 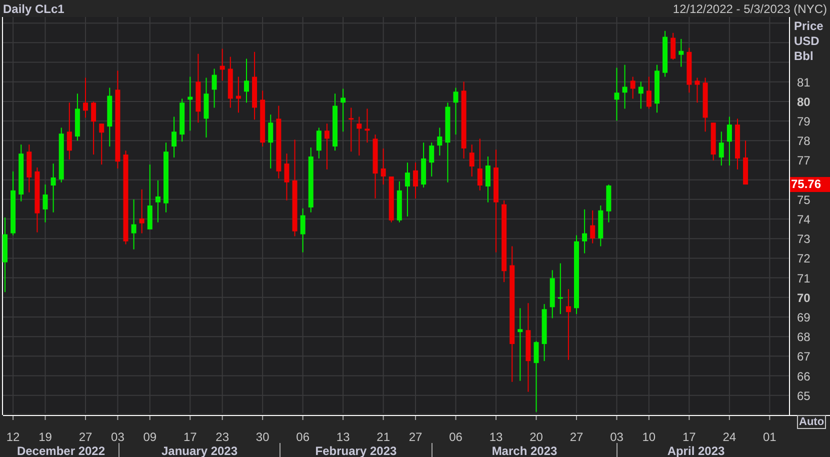 I want to click on date-axis-label: 09, so click(x=150, y=437).